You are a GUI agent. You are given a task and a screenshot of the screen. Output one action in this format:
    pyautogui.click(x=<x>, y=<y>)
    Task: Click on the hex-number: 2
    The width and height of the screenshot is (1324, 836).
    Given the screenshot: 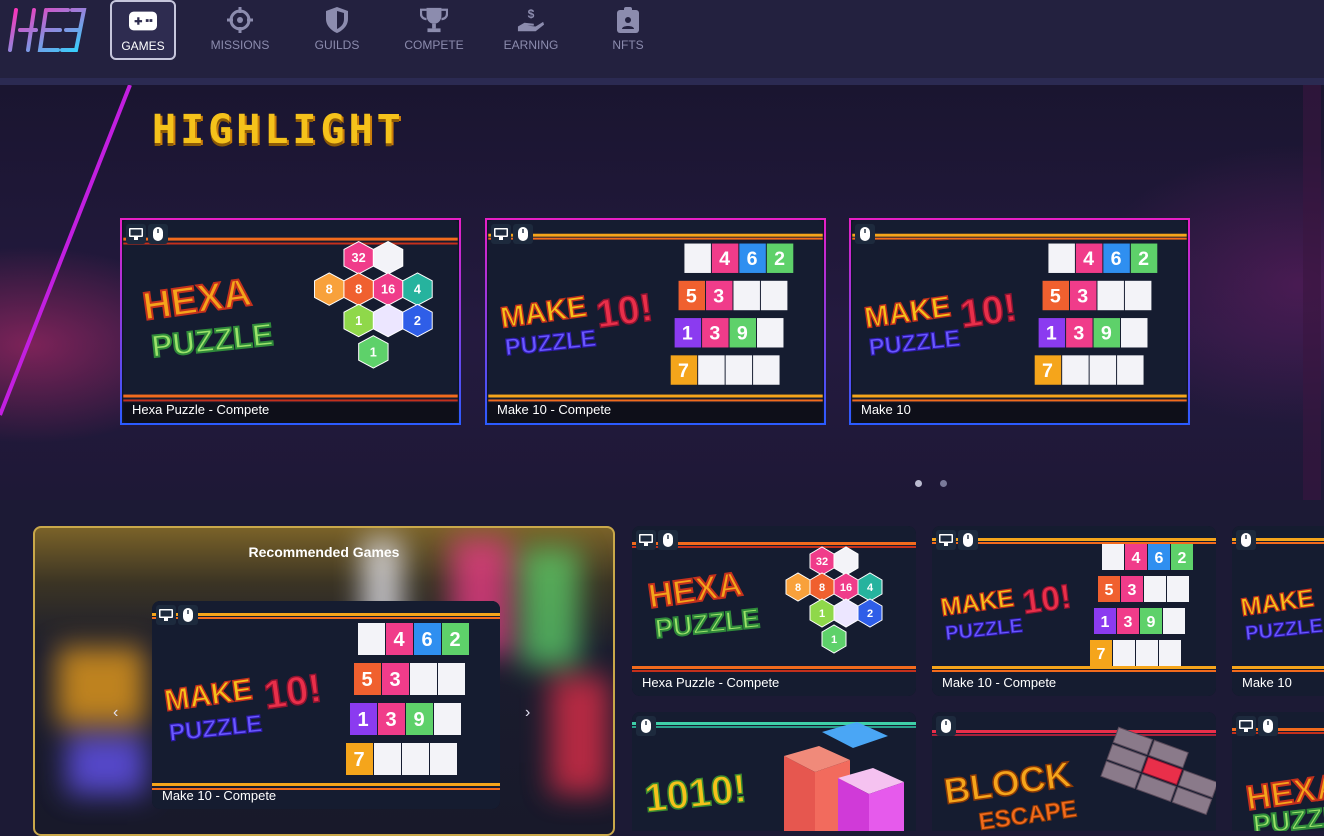 What is the action you would take?
    pyautogui.click(x=870, y=614)
    